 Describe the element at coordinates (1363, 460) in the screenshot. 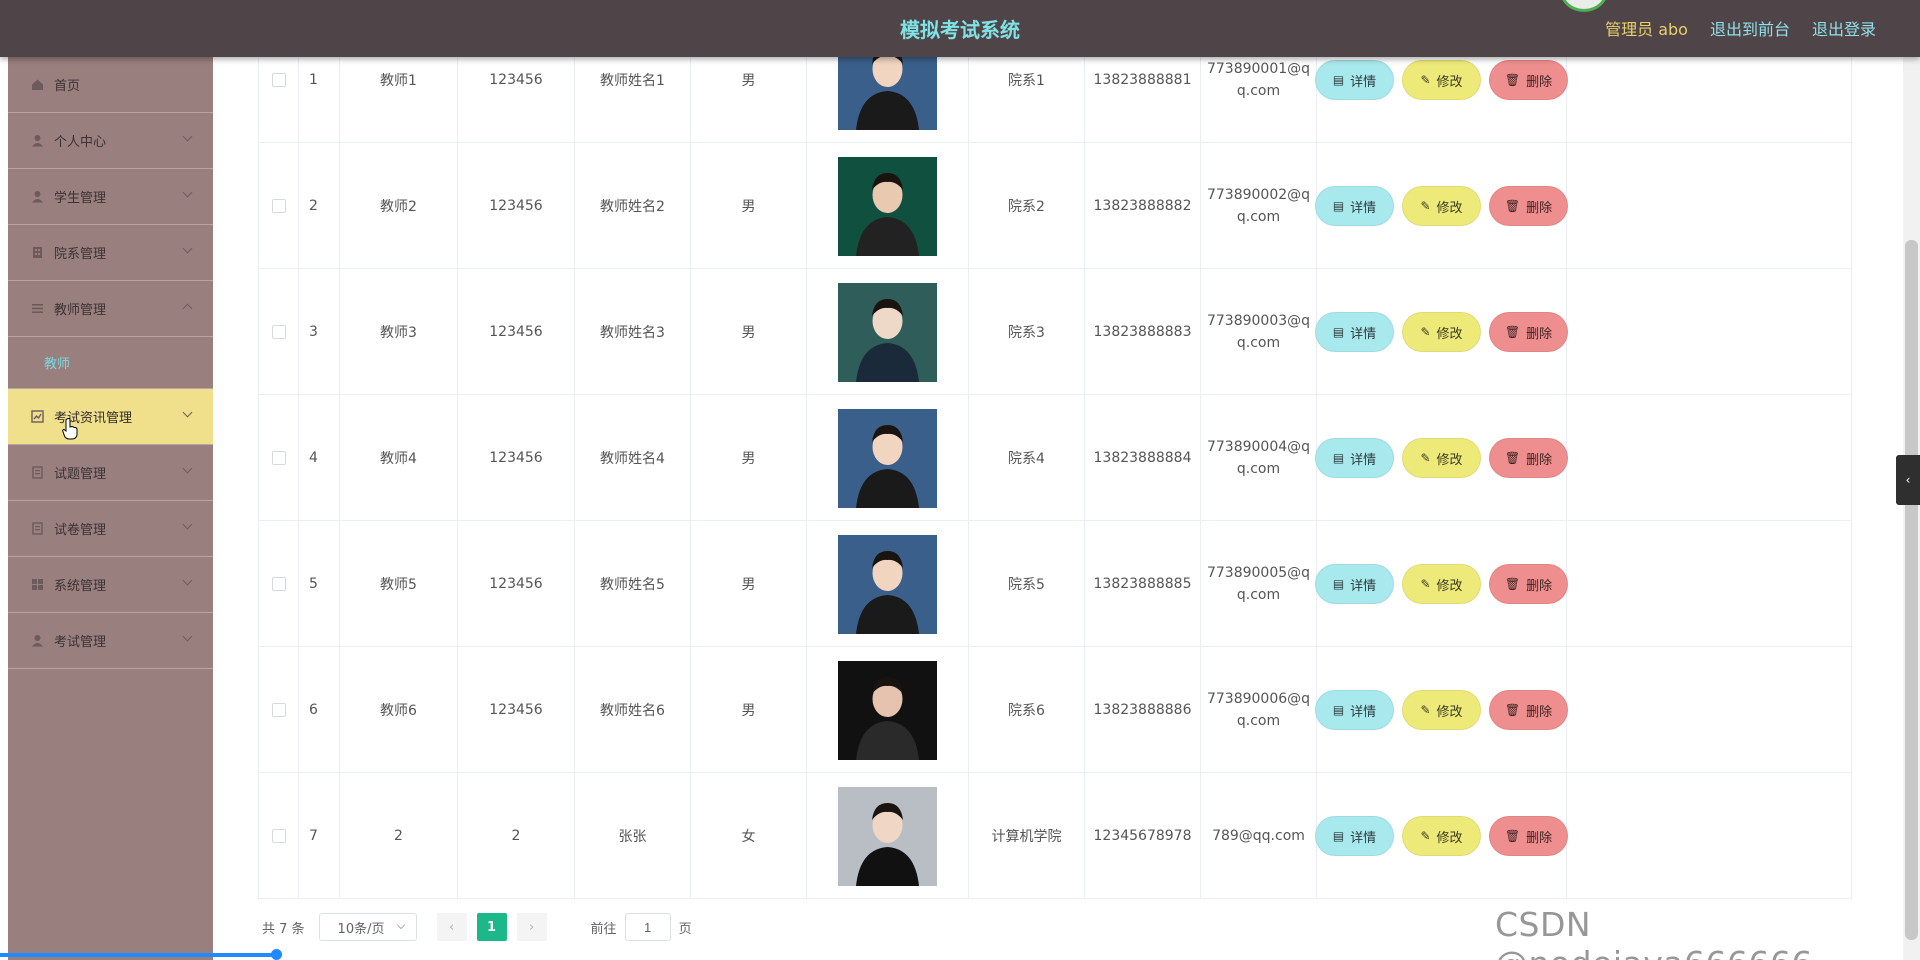

I see `detail-button-label: 详情` at that location.